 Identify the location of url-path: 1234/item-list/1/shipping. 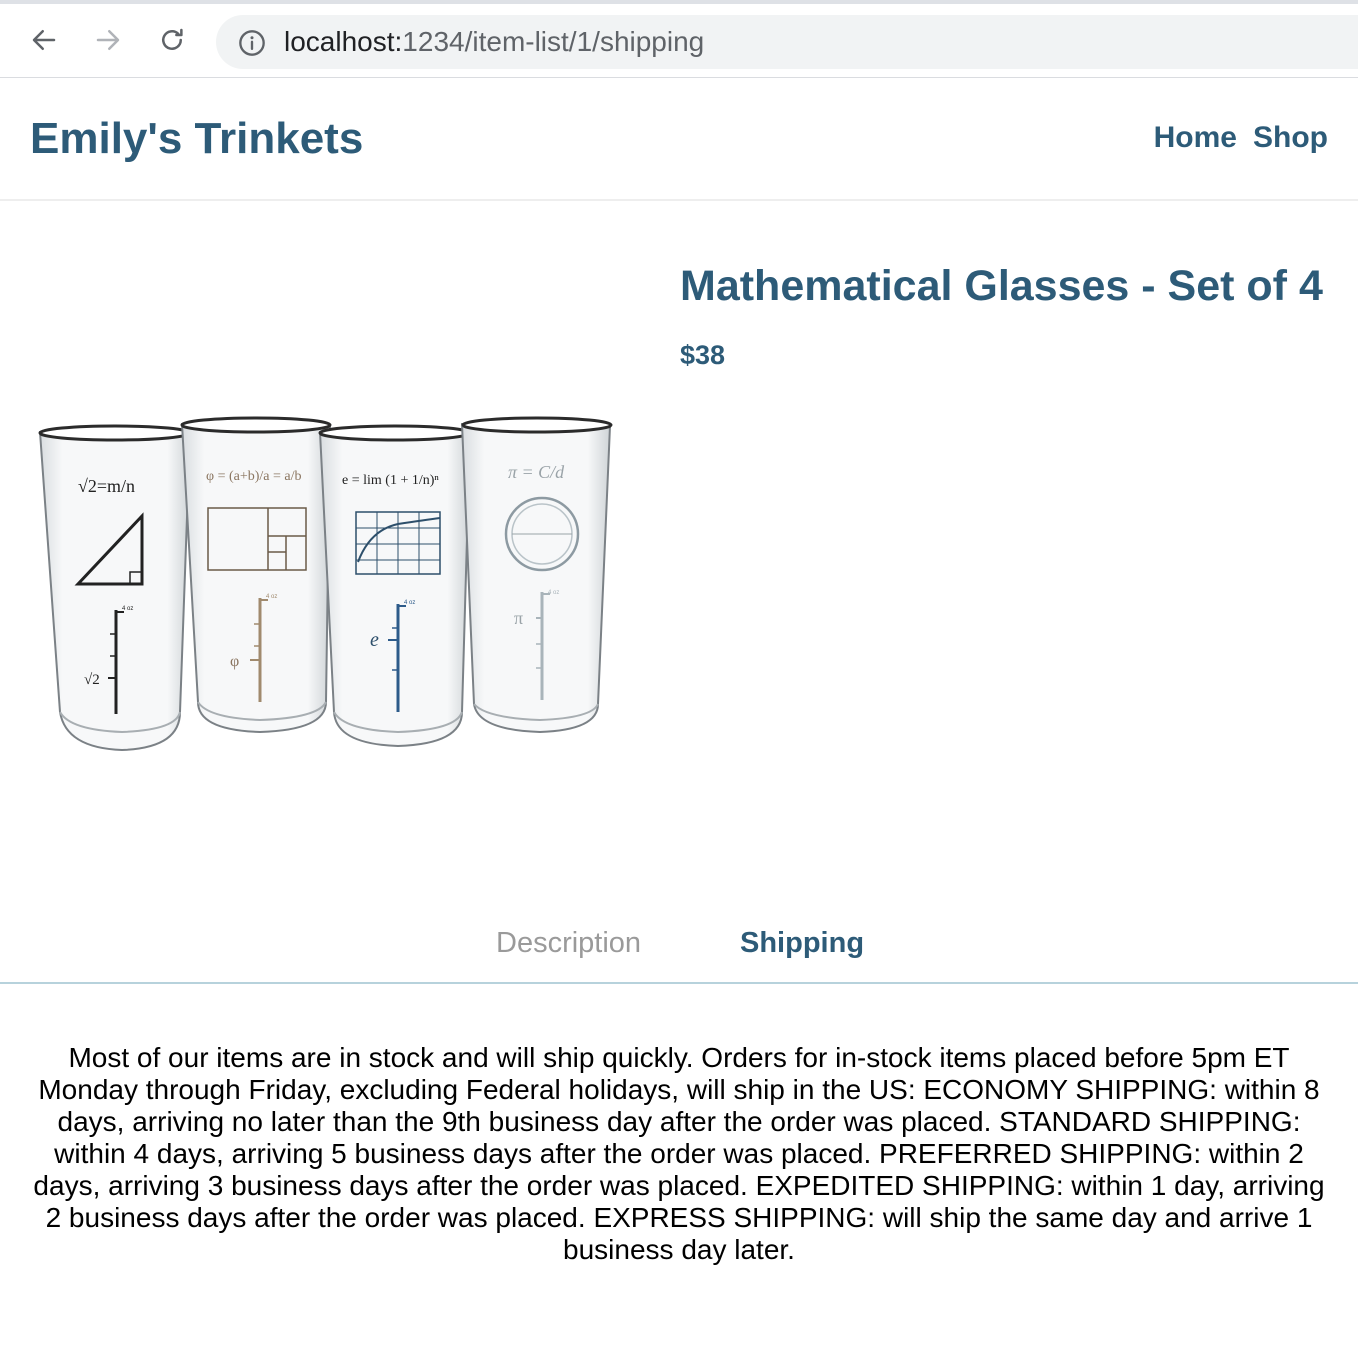
(553, 41).